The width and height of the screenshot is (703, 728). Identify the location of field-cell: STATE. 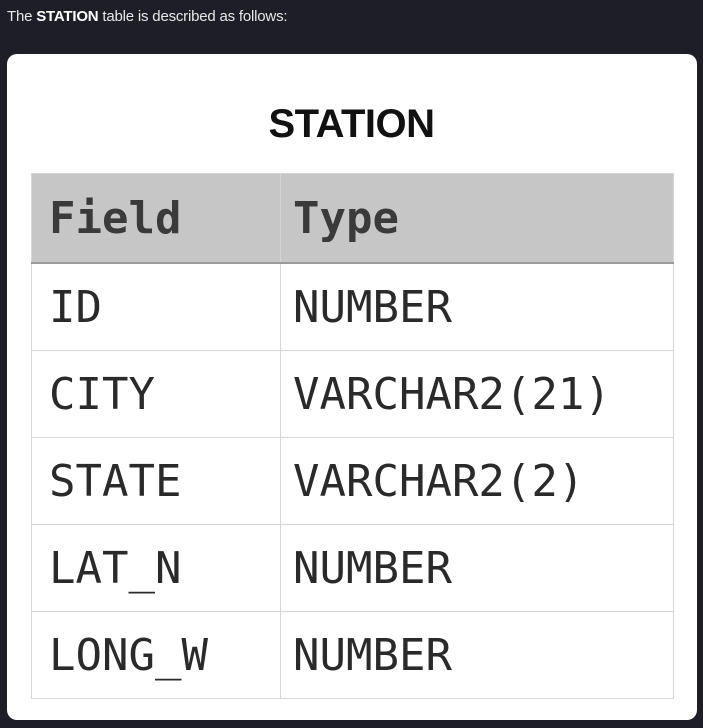
(156, 481).